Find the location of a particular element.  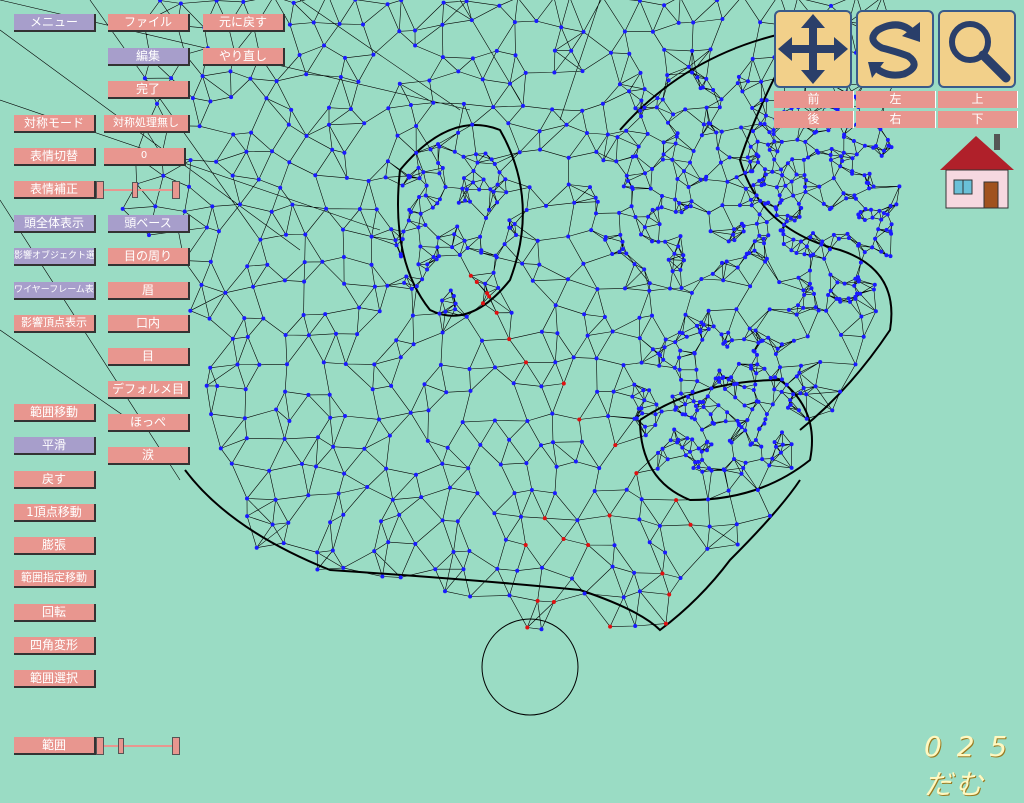

head-base-button: 頭ベース is located at coordinates (149, 224).